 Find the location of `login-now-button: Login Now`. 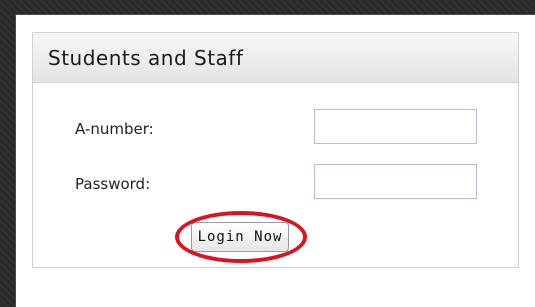

login-now-button: Login Now is located at coordinates (240, 237).